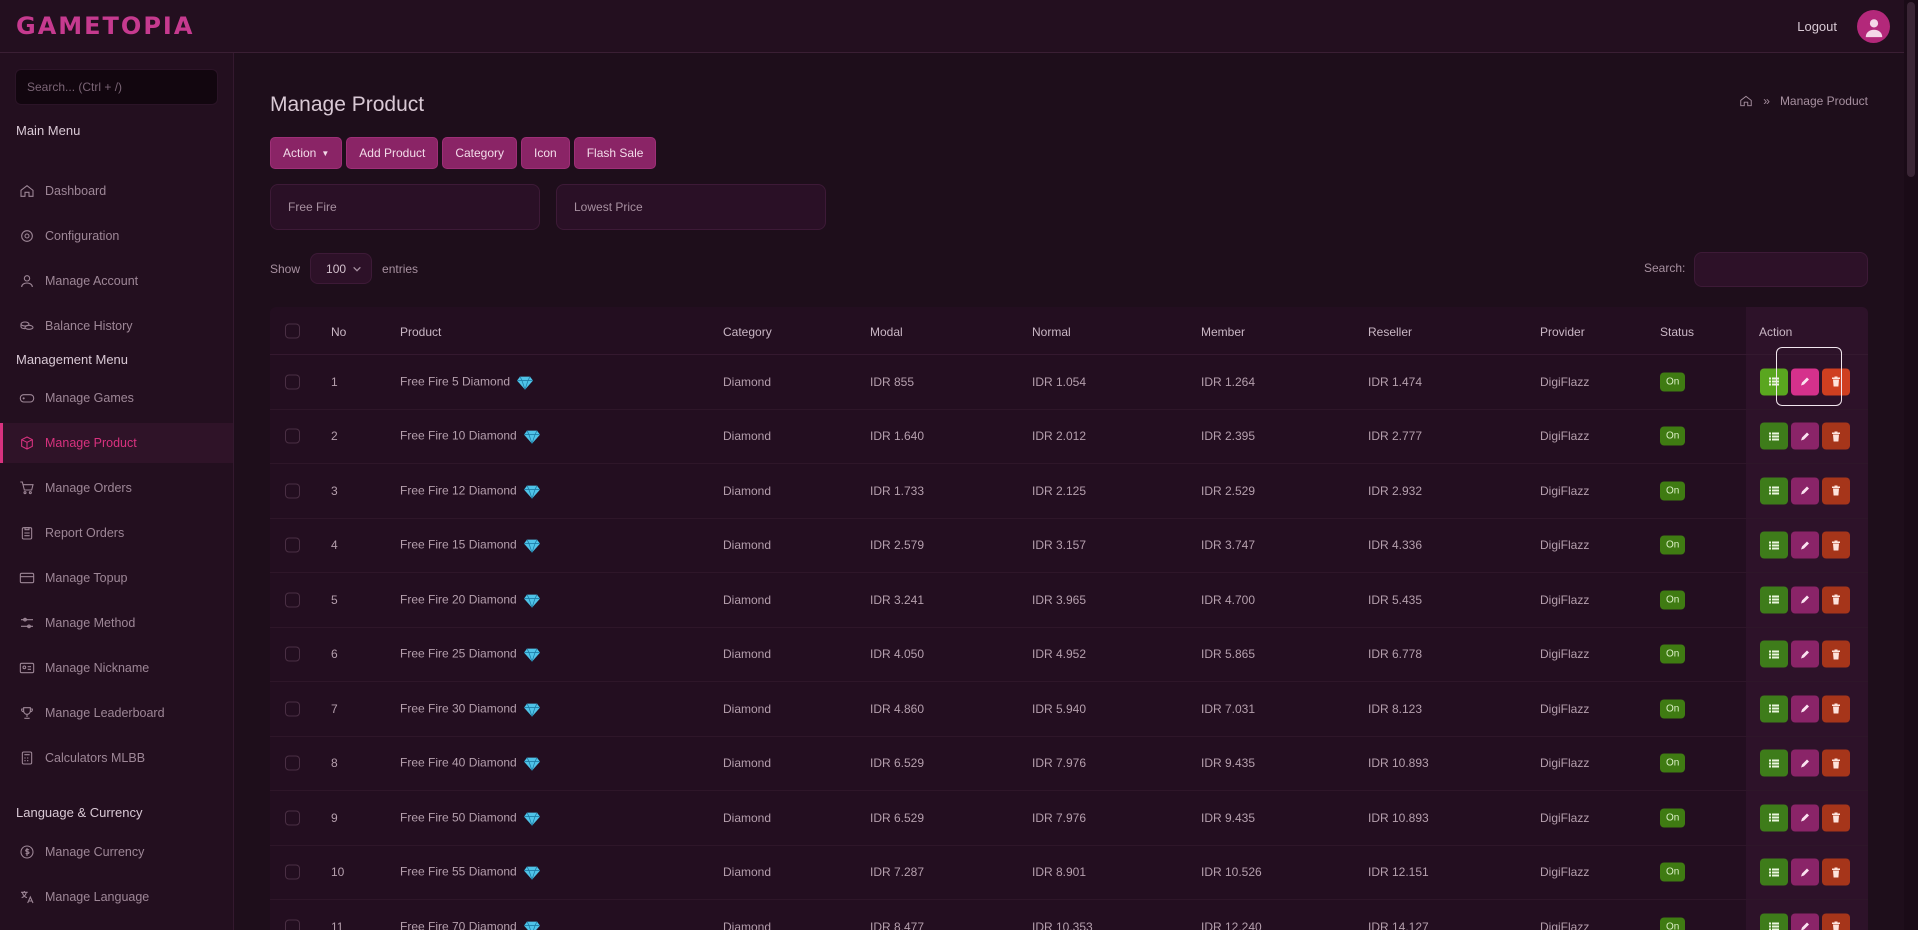 The height and width of the screenshot is (930, 1918). Describe the element at coordinates (420, 332) in the screenshot. I see `header-product: Product` at that location.